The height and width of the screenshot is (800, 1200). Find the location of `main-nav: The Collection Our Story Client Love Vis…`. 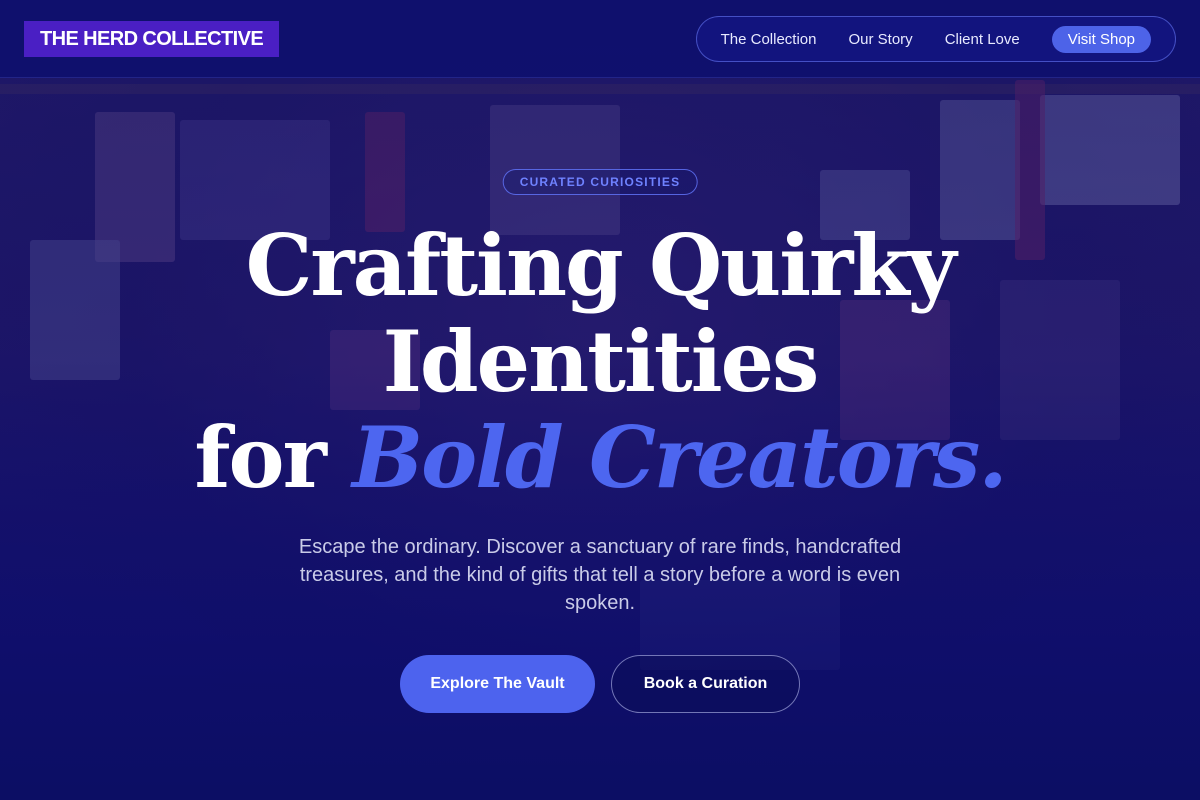

main-nav: The Collection Our Story Client Love Vis… is located at coordinates (935, 39).